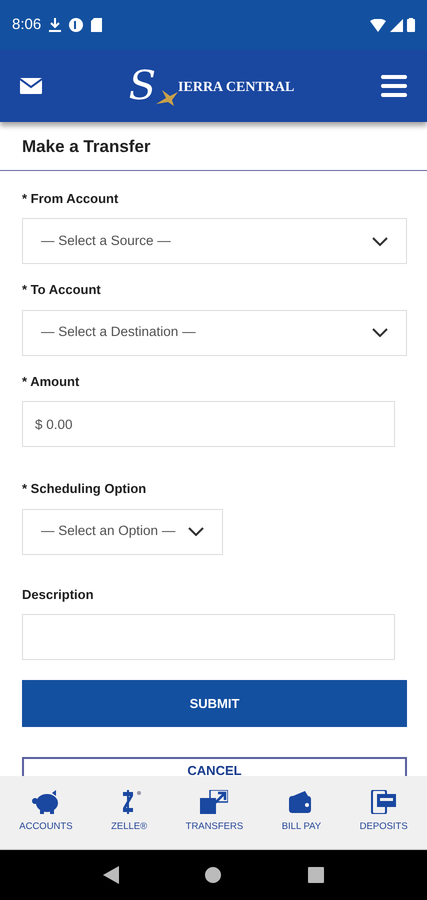  I want to click on input-field, so click(208, 637).